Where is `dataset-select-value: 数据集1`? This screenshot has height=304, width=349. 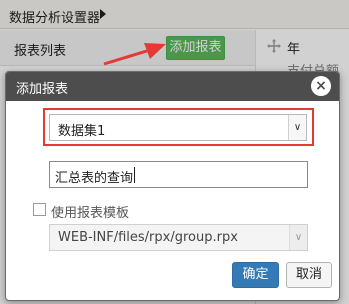 dataset-select-value: 数据集1 is located at coordinates (82, 131).